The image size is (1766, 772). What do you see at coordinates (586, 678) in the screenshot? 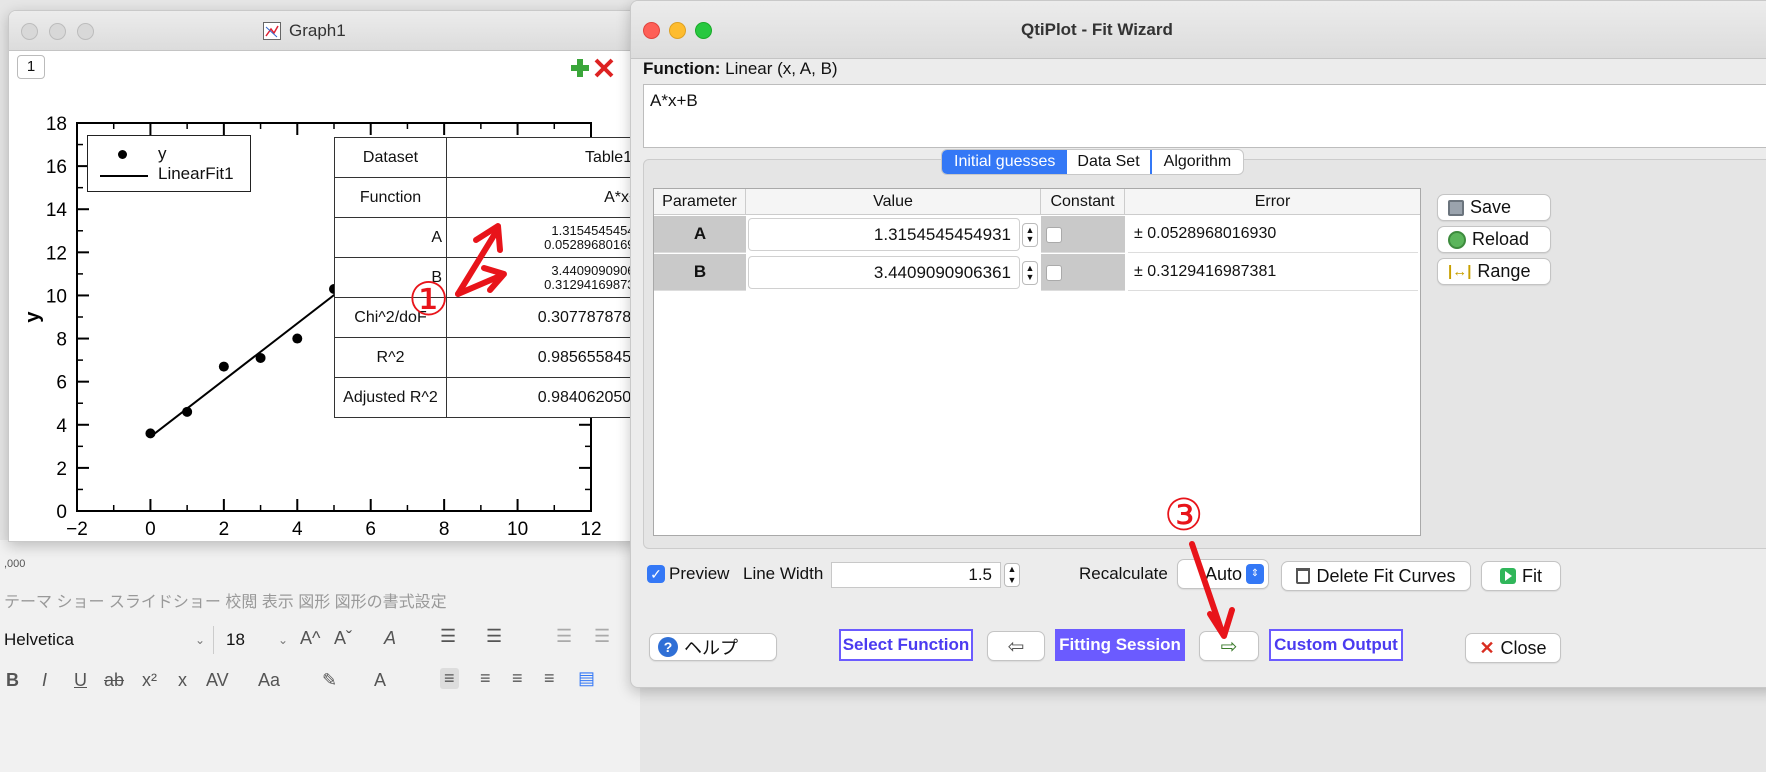
I see `columns-icon: ▤` at bounding box center [586, 678].